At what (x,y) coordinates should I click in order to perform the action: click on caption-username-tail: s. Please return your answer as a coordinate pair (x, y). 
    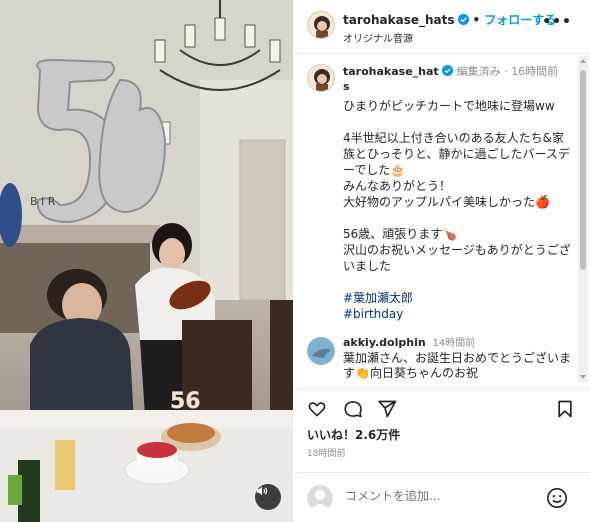
    Looking at the image, I should click on (346, 86).